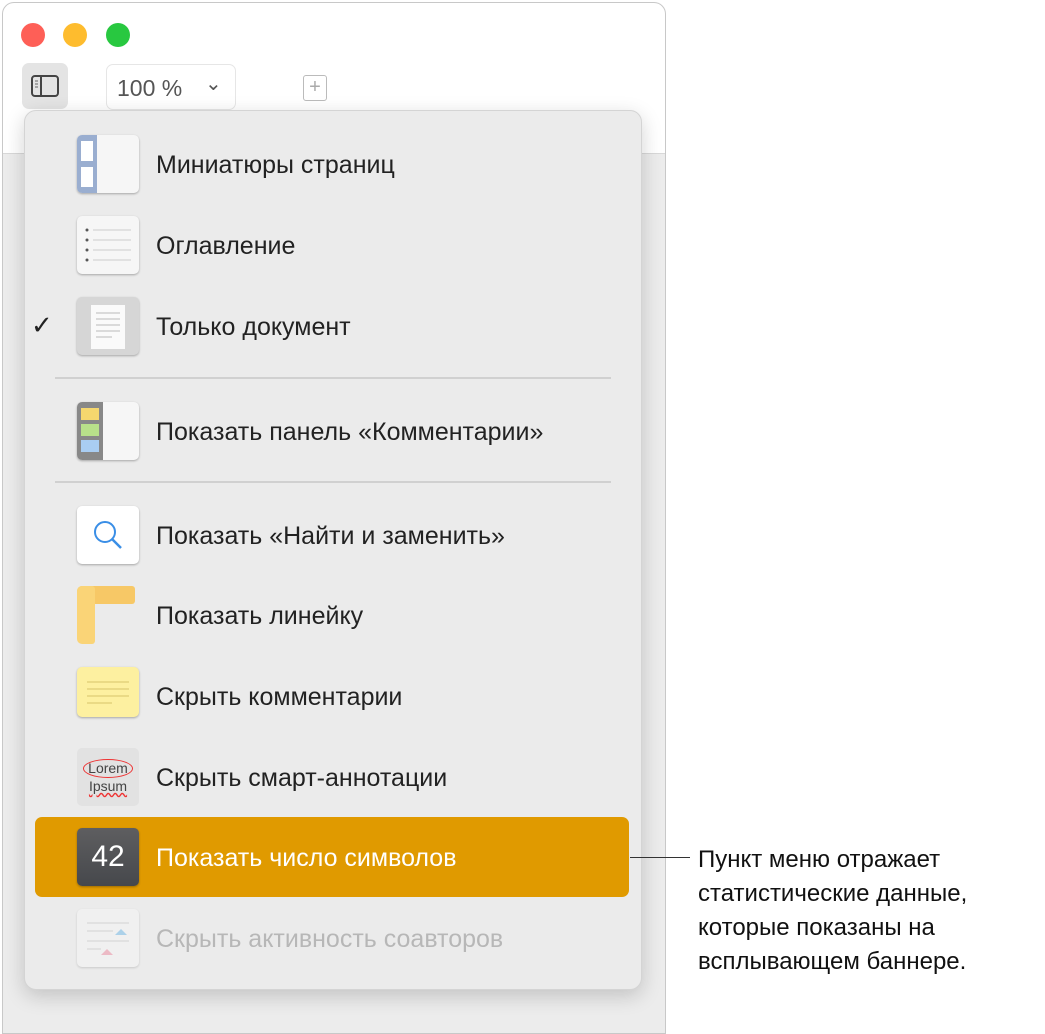 This screenshot has width=1045, height=1034. I want to click on menu-item-label: Скрыть смарт-аннотации, so click(302, 778).